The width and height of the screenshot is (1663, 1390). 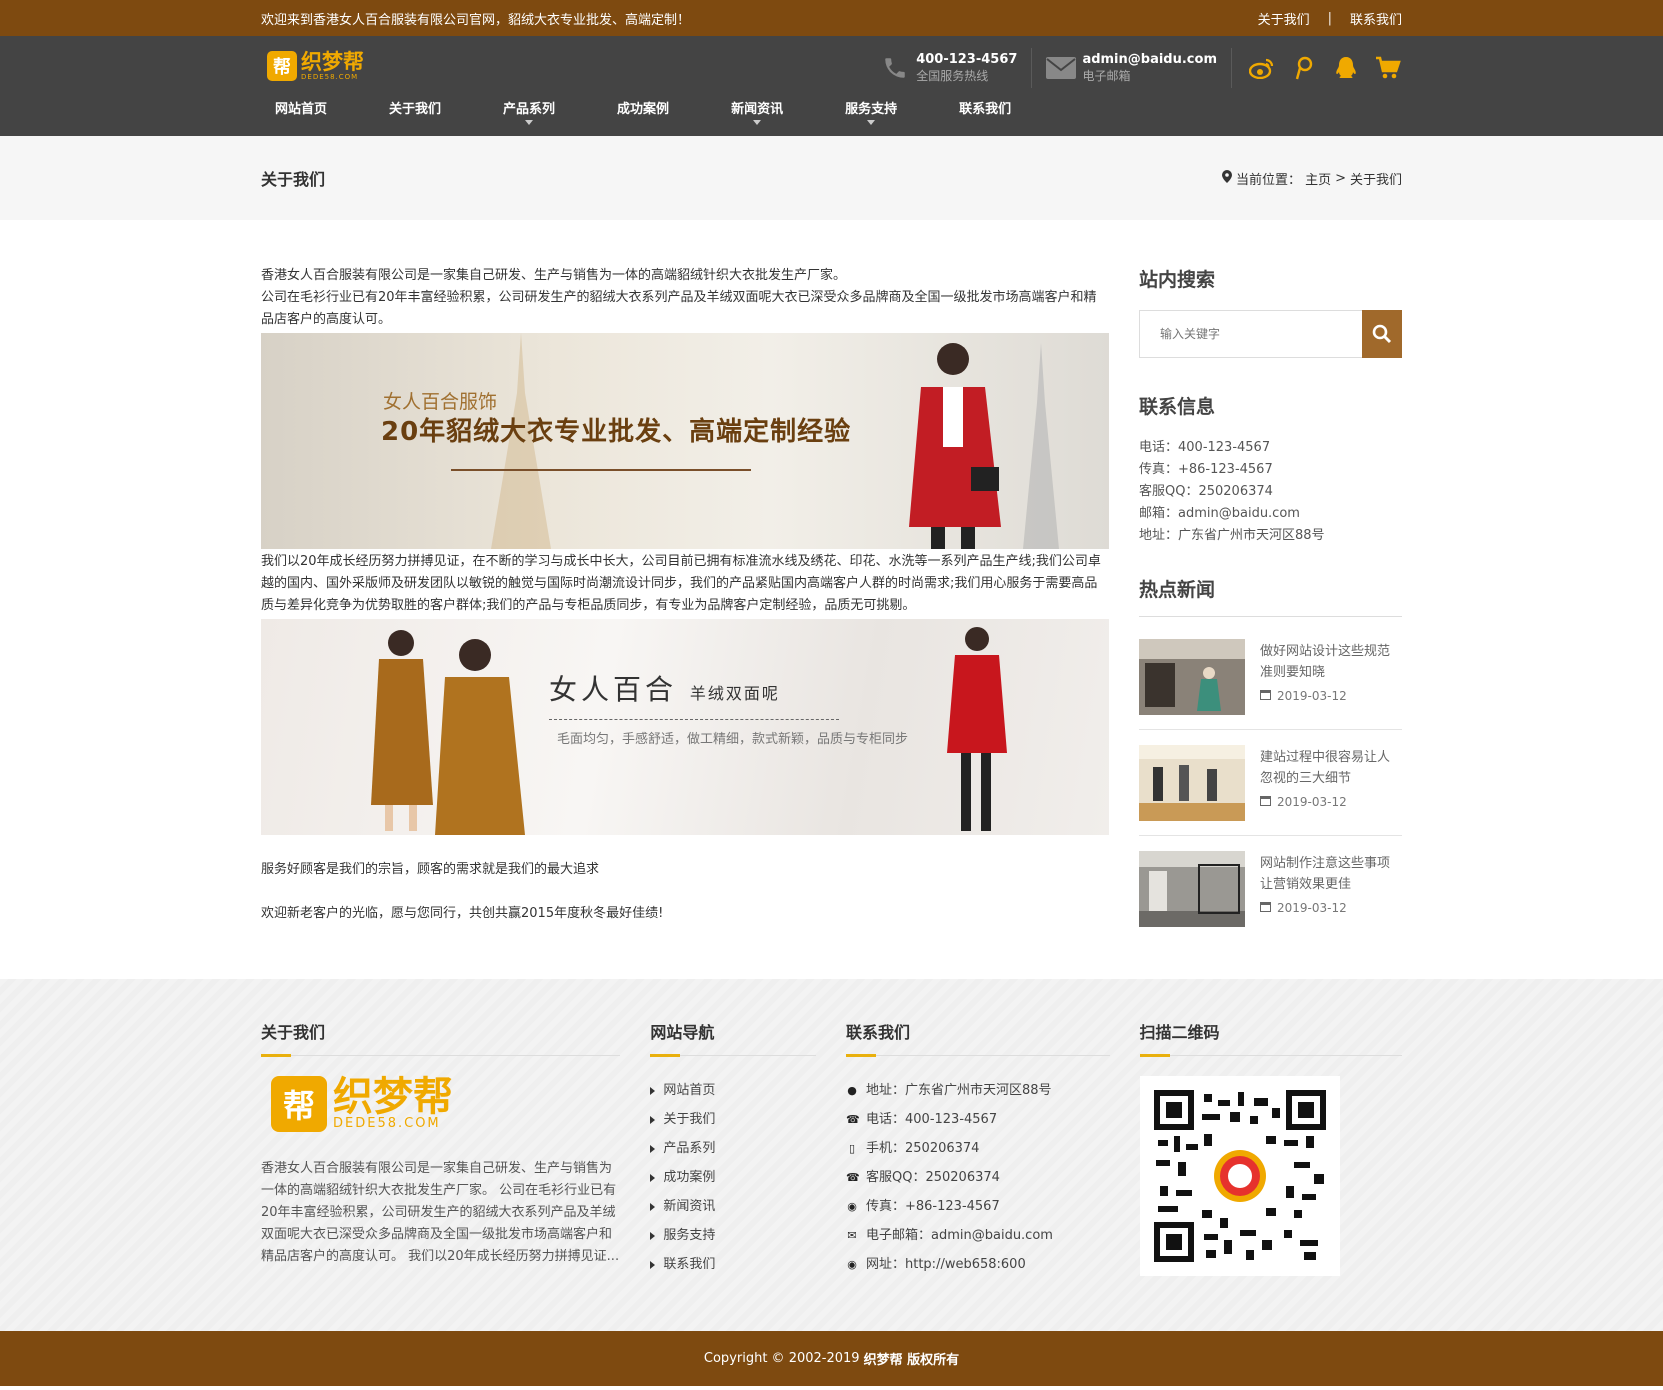 I want to click on header-email: admin@baidu.com 电子邮箱, so click(x=1132, y=68).